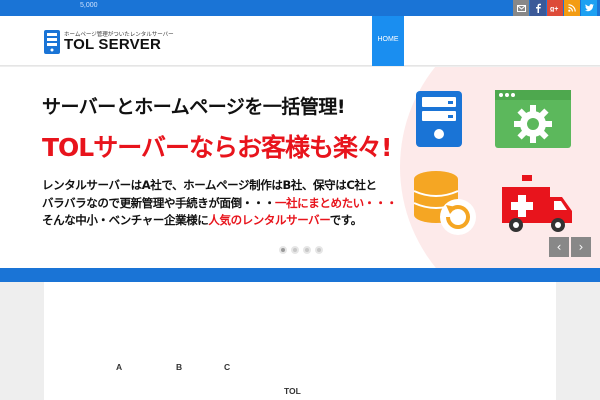 The image size is (600, 400). I want to click on site-header: ホームページ管理がついたレンタルサーバー TOL SERVER, so click(300, 41).